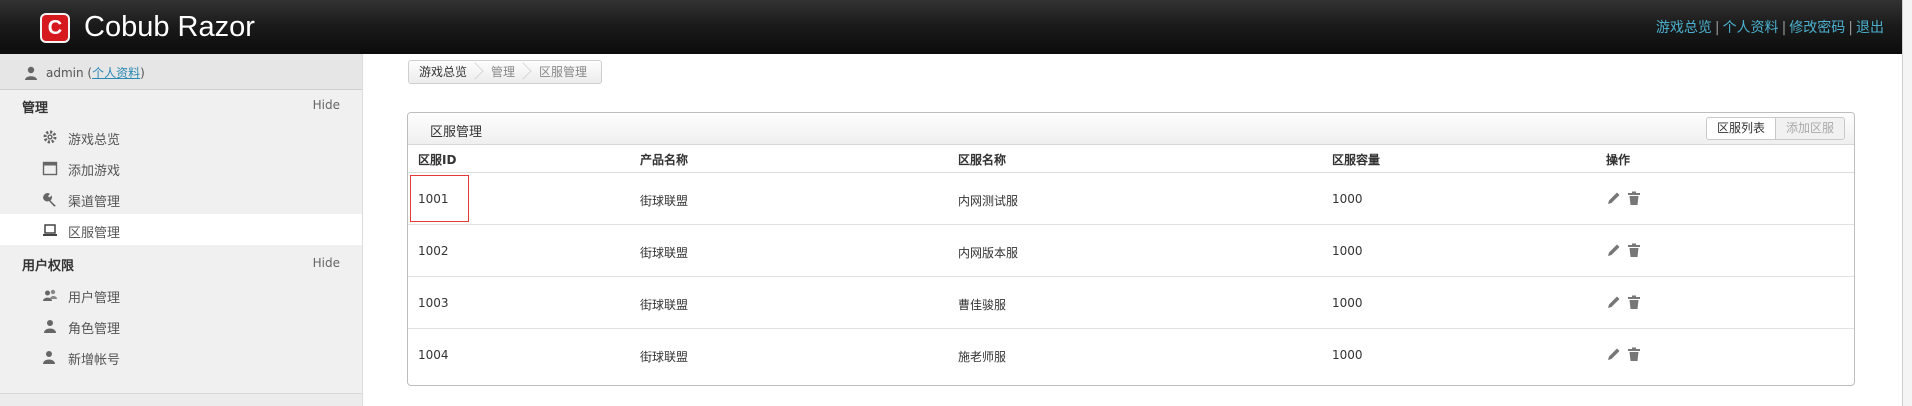  What do you see at coordinates (1131, 129) in the screenshot?
I see `panel-header: 区服管理 区服列表 添加区服` at bounding box center [1131, 129].